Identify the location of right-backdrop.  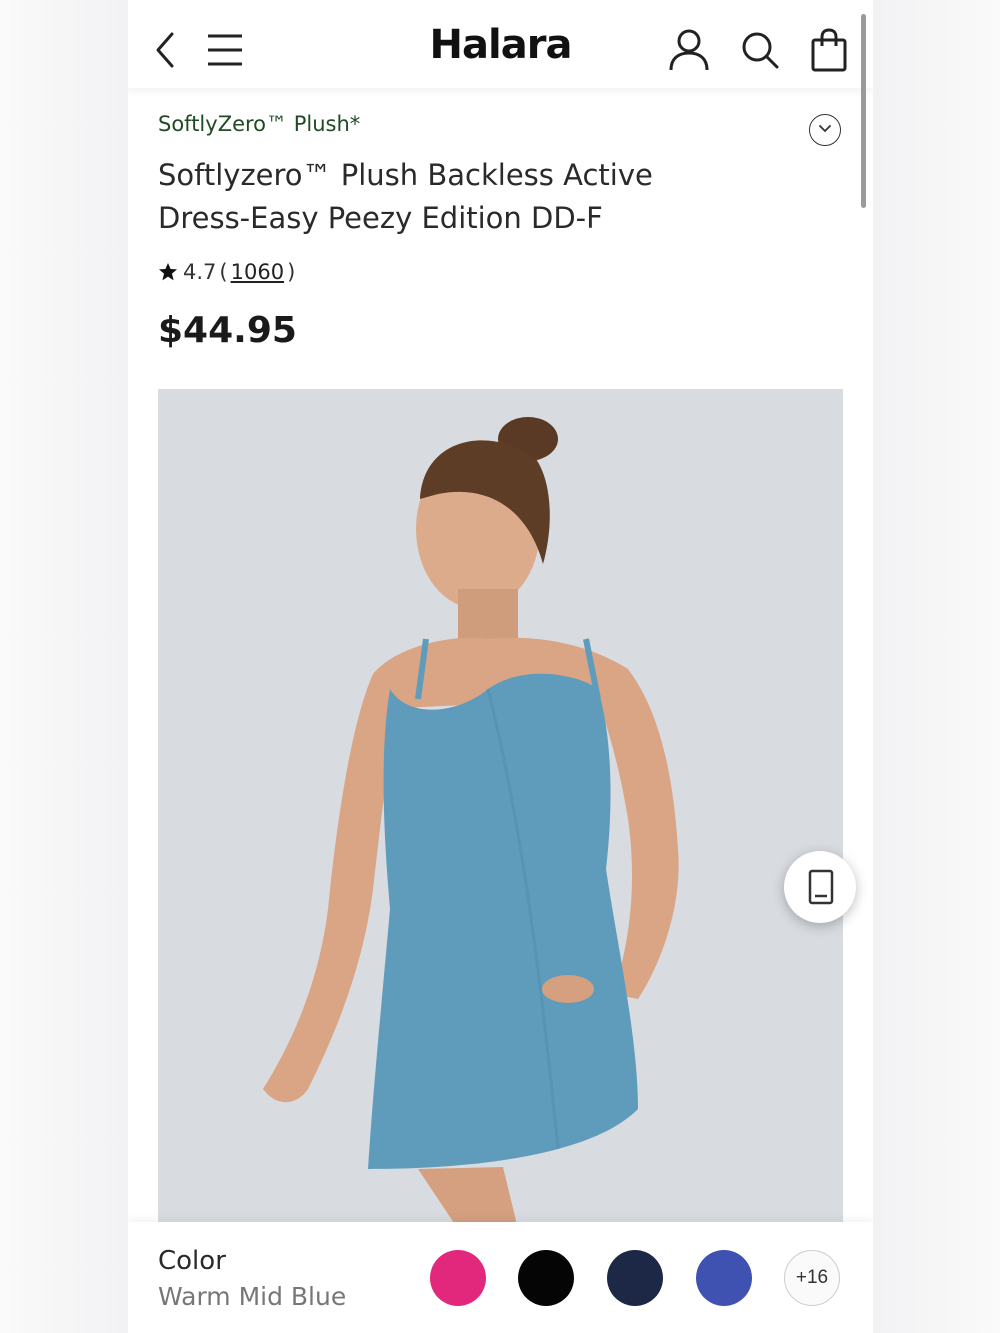
(936, 666).